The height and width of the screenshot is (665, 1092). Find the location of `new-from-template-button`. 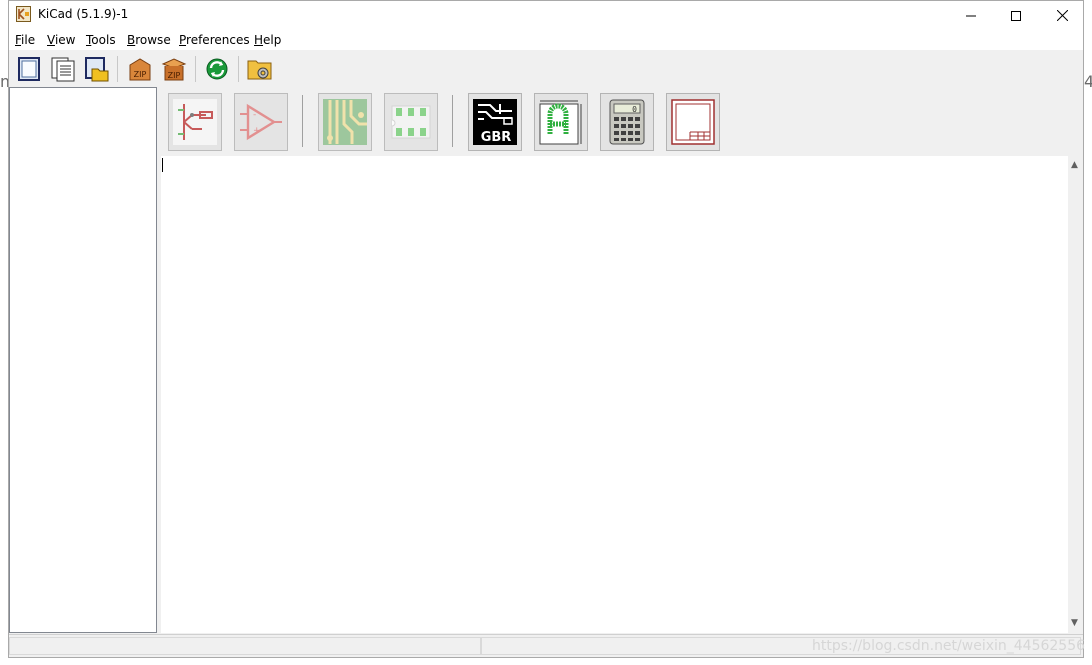

new-from-template-button is located at coordinates (63, 69).